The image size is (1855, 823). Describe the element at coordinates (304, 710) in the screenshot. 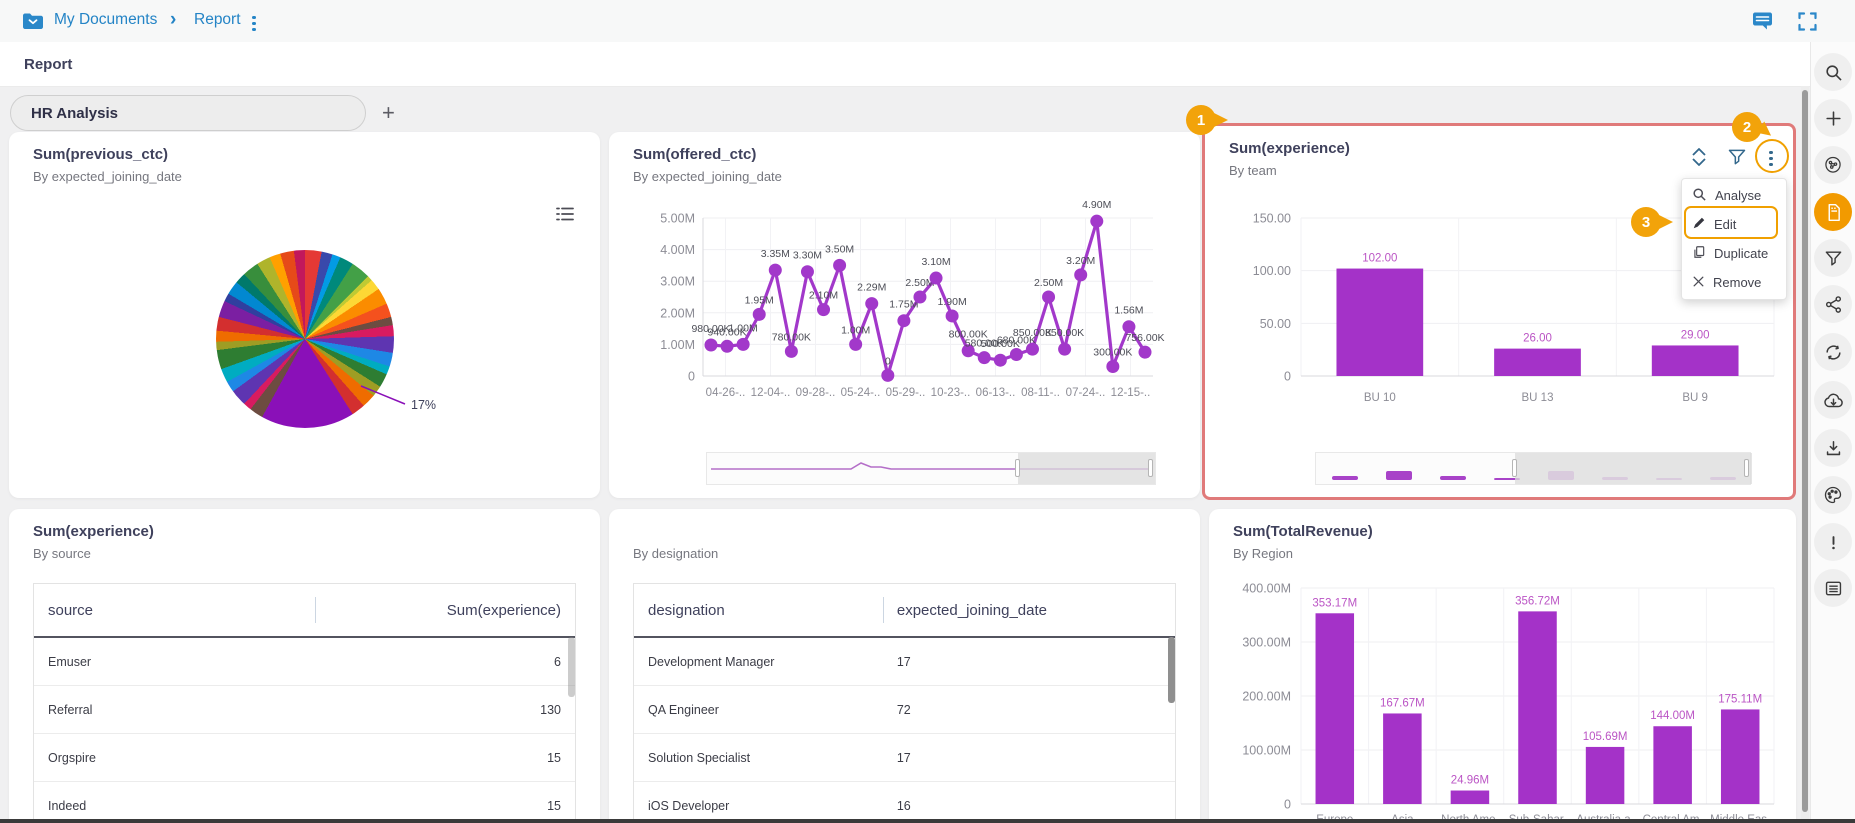

I see `table-row: Referral 130` at that location.